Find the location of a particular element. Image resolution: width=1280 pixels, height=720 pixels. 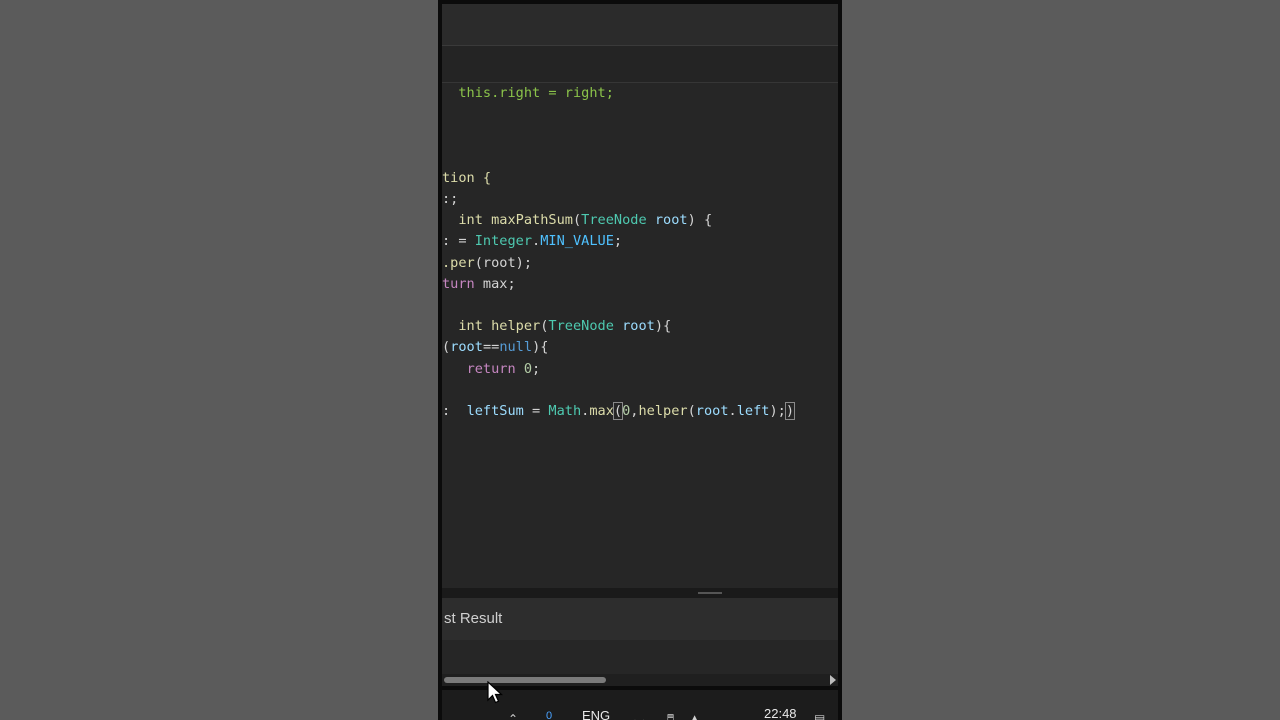

language-indicator: ENG is located at coordinates (596, 714).